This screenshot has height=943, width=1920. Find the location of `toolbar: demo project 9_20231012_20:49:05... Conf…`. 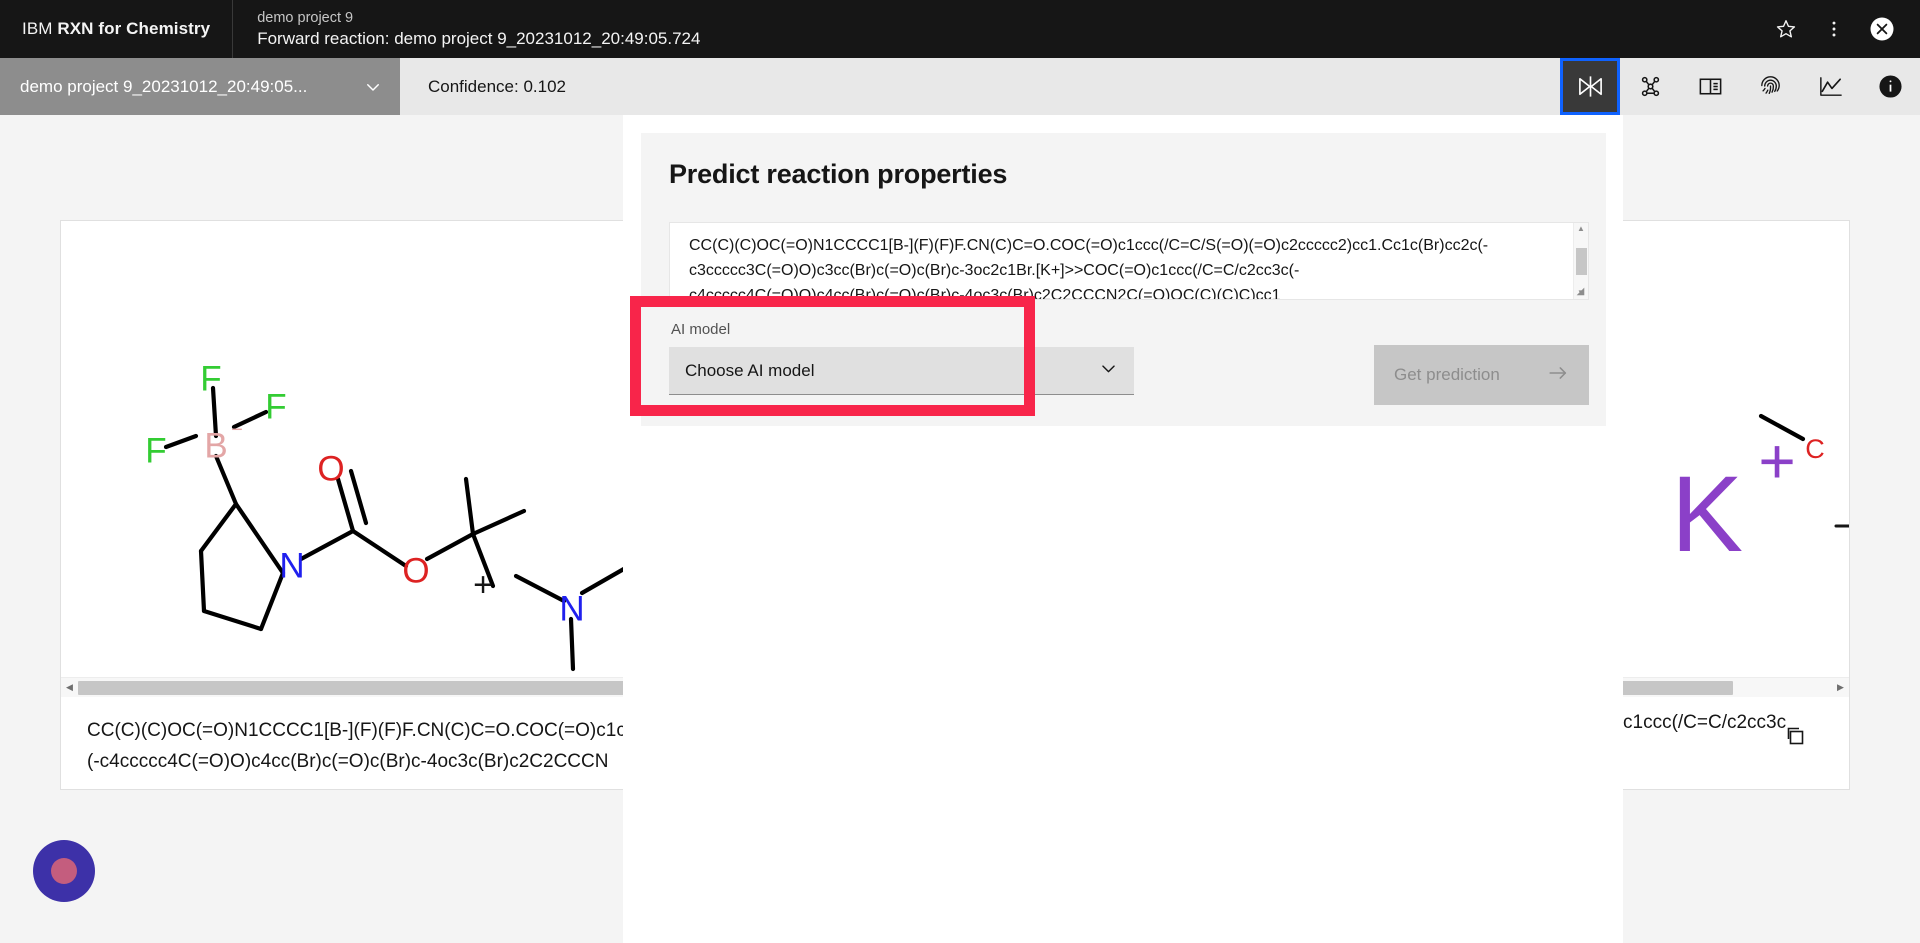

toolbar: demo project 9_20231012_20:49:05... Conf… is located at coordinates (960, 86).